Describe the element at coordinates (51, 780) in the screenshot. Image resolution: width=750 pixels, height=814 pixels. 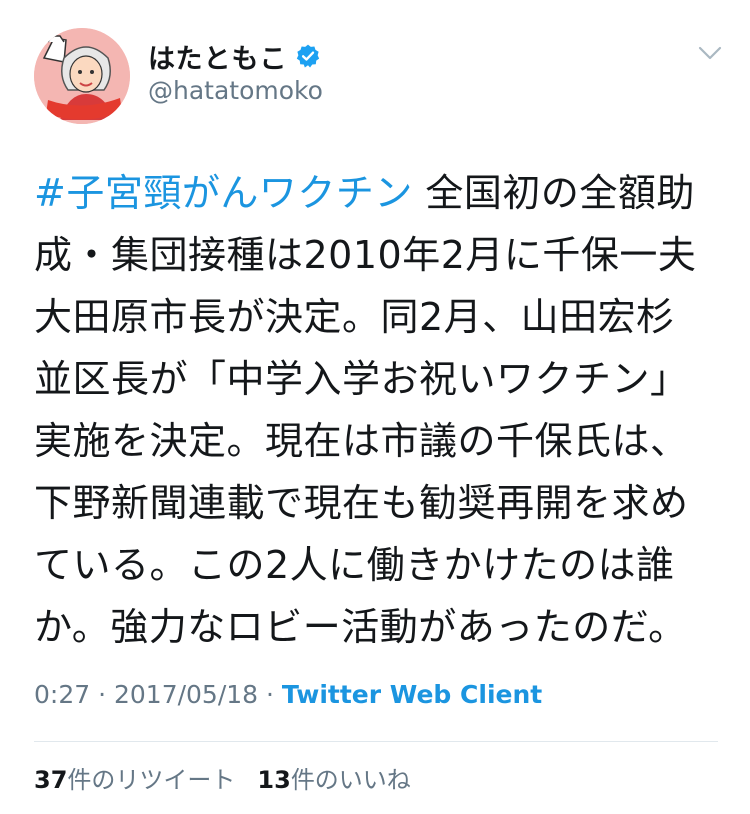
I see `retweets-count: 37` at that location.